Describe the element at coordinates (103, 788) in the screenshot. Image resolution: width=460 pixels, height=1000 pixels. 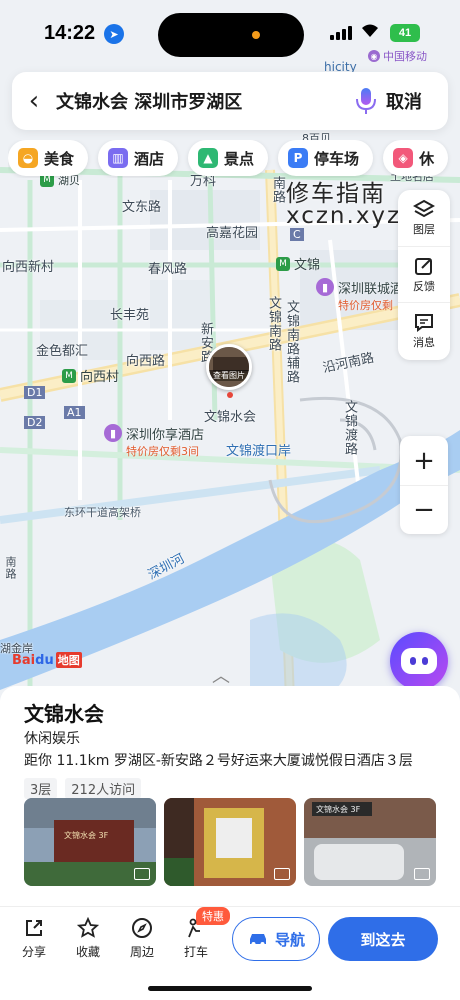
I see `tag-visitors: 212人访问` at that location.